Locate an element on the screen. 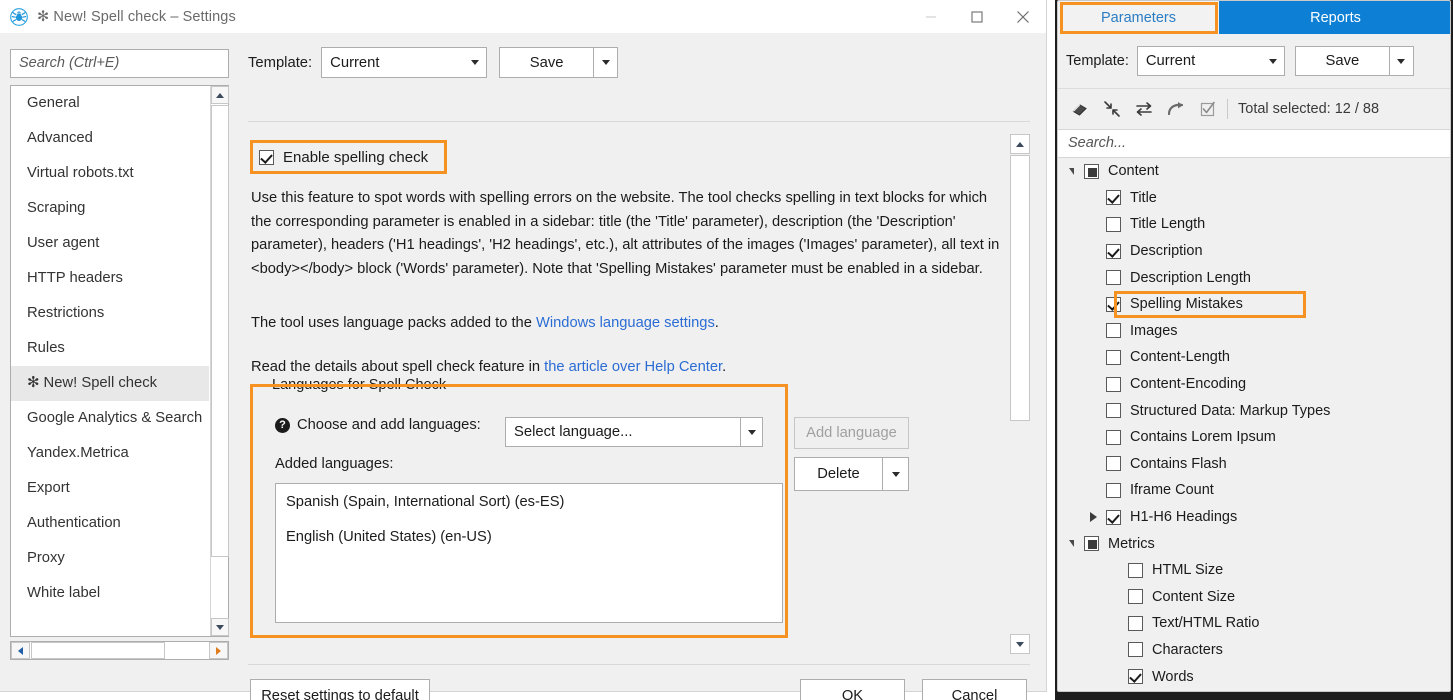  sidebar-item-proxy: Proxy is located at coordinates (110, 558).